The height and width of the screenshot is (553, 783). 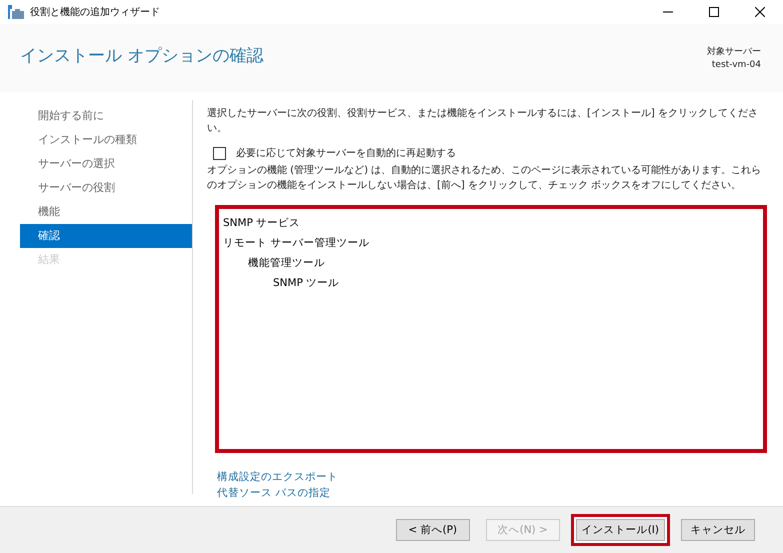 I want to click on tree-item: 機能管理ツール, so click(x=286, y=263).